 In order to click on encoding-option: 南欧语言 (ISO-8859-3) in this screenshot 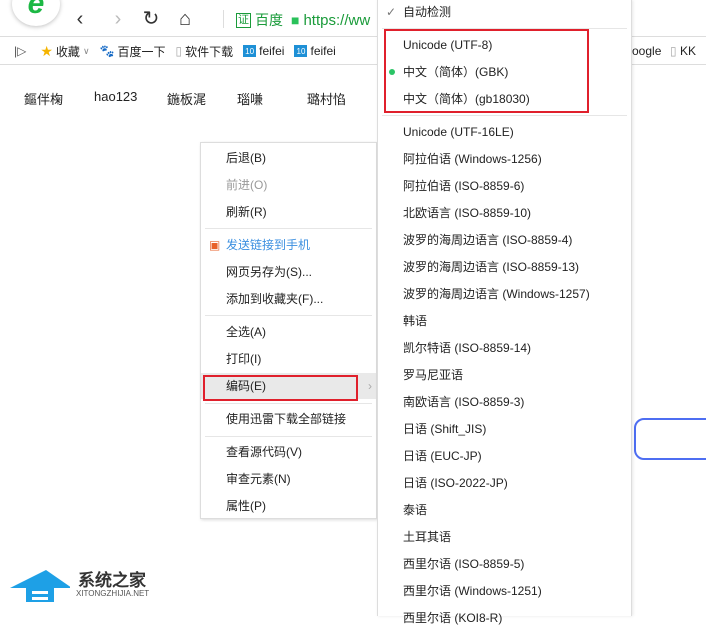, I will do `click(504, 402)`.